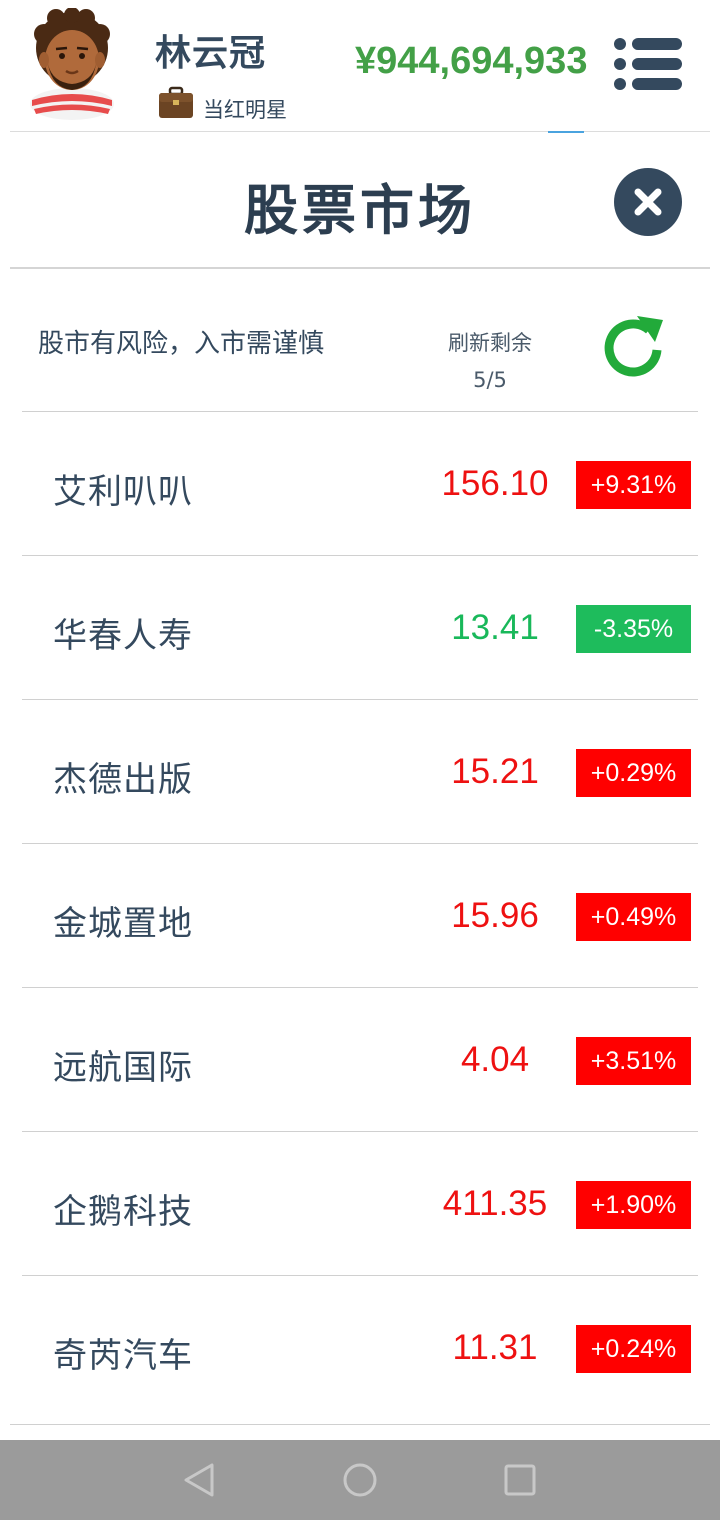 This screenshot has height=1520, width=720. What do you see at coordinates (123, 924) in the screenshot?
I see `stock-name: 金城置地` at bounding box center [123, 924].